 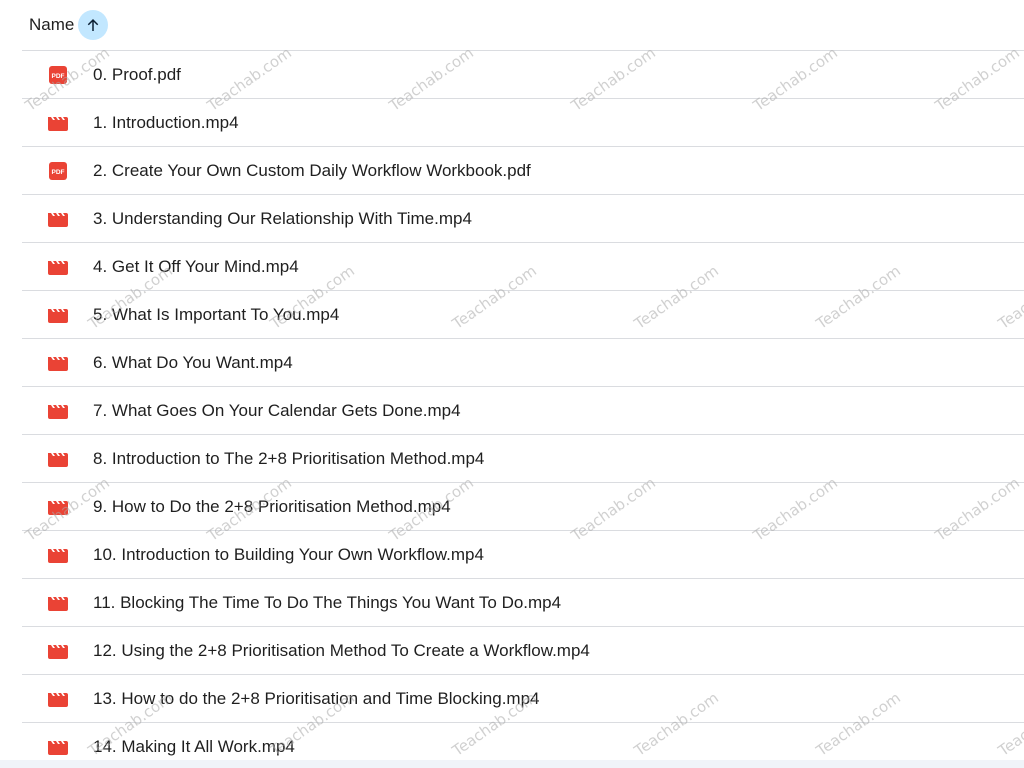 I want to click on file-name: 0. Proof.pdf, so click(x=137, y=74).